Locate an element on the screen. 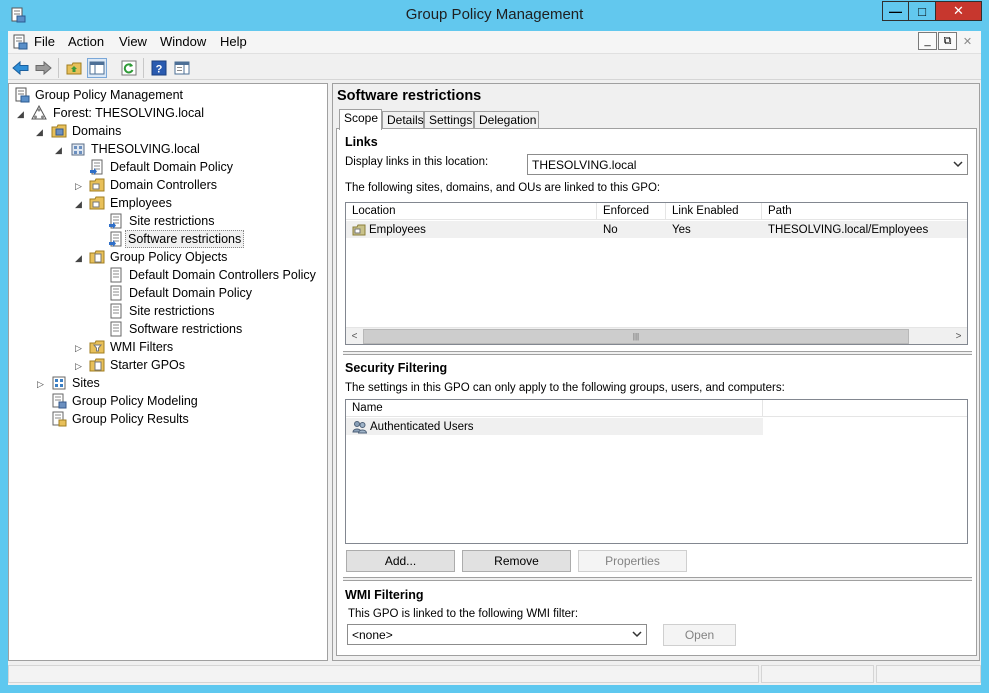  tree-item-domains: ◢ Domains is located at coordinates (168, 131).